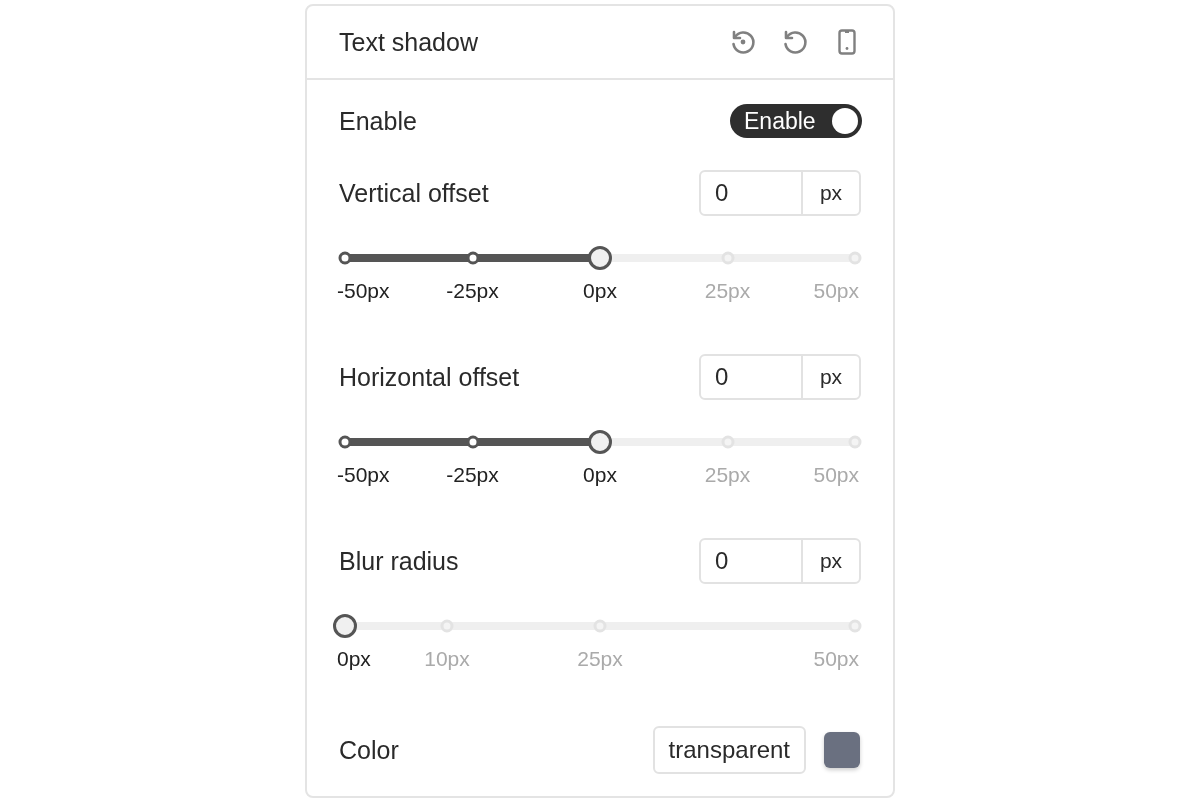 The image size is (1200, 804). Describe the element at coordinates (378, 121) in the screenshot. I see `field-label: Enable` at that location.